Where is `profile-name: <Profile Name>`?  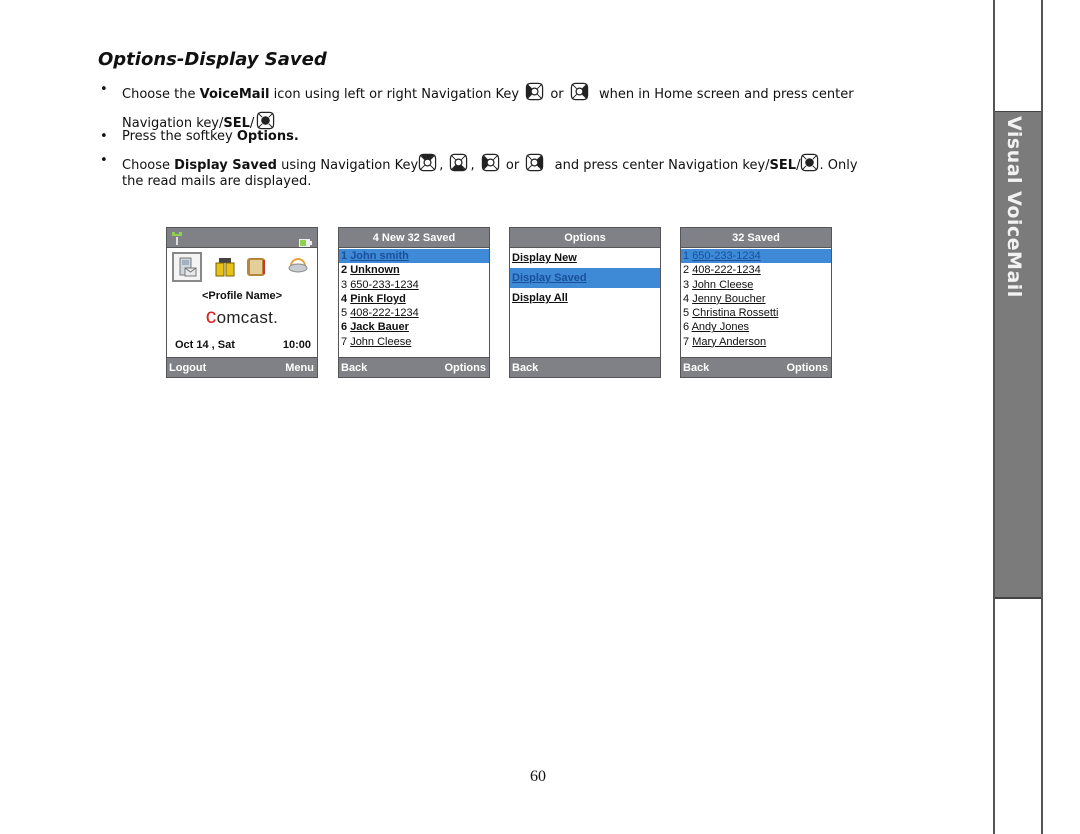
profile-name: <Profile Name> is located at coordinates (242, 296).